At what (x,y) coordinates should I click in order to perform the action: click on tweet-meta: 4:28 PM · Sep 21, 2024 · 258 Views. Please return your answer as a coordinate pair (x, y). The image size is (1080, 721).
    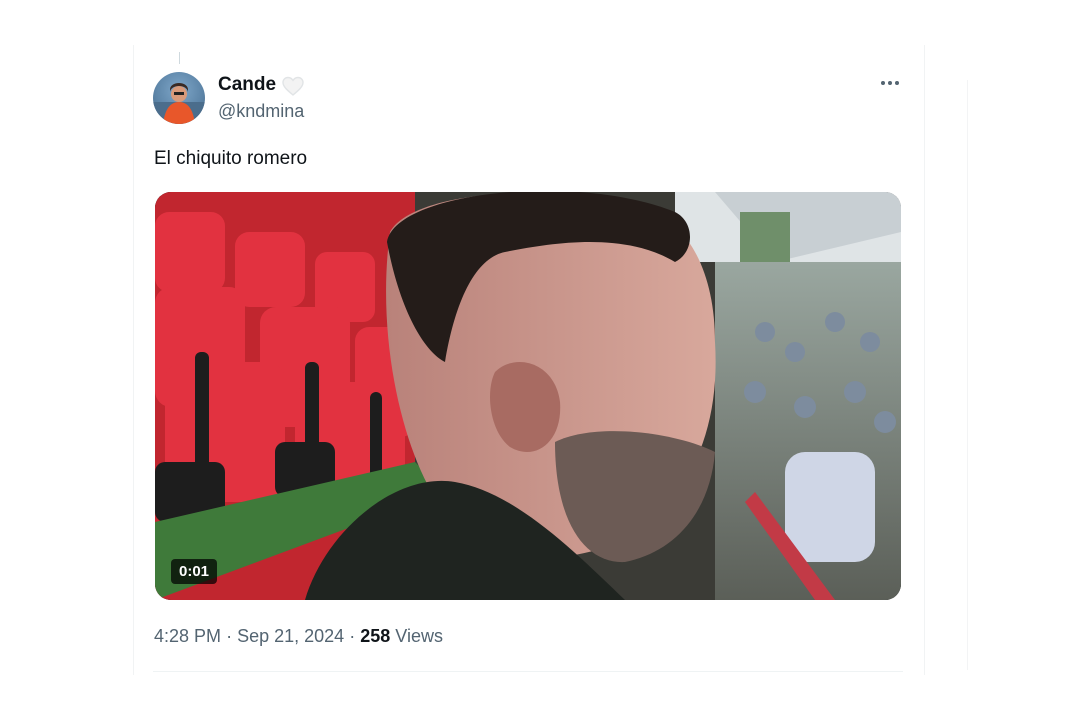
    Looking at the image, I should click on (298, 636).